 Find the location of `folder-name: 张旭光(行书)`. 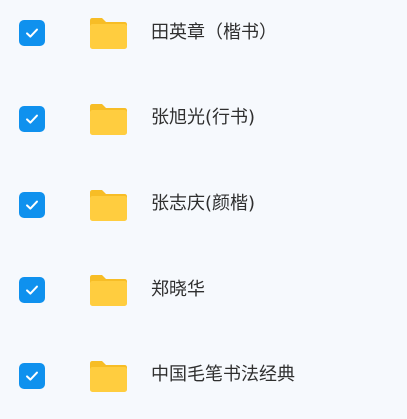

folder-name: 张旭光(行书) is located at coordinates (203, 117).